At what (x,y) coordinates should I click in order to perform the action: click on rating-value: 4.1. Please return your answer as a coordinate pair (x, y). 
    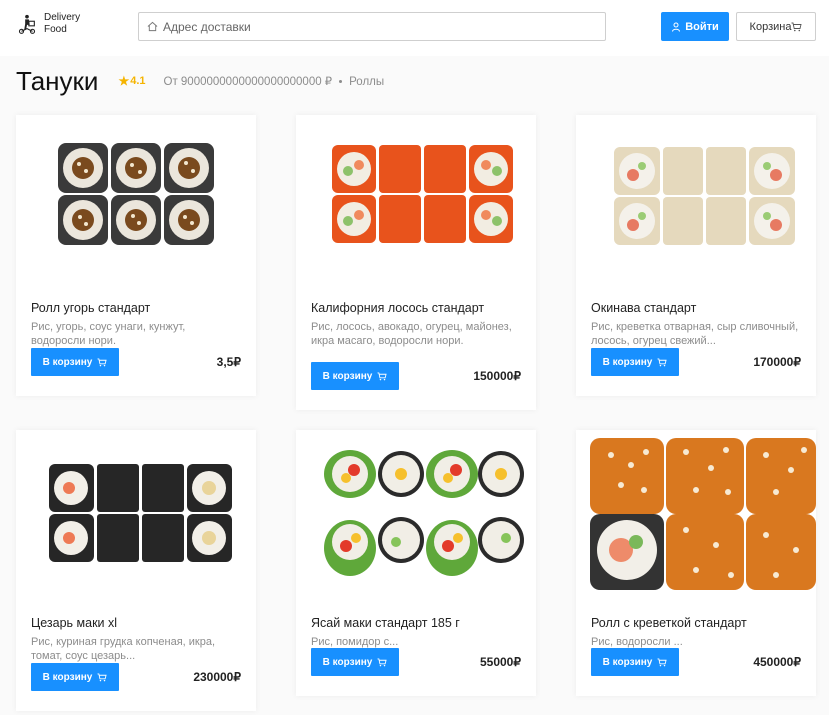
    Looking at the image, I should click on (138, 81).